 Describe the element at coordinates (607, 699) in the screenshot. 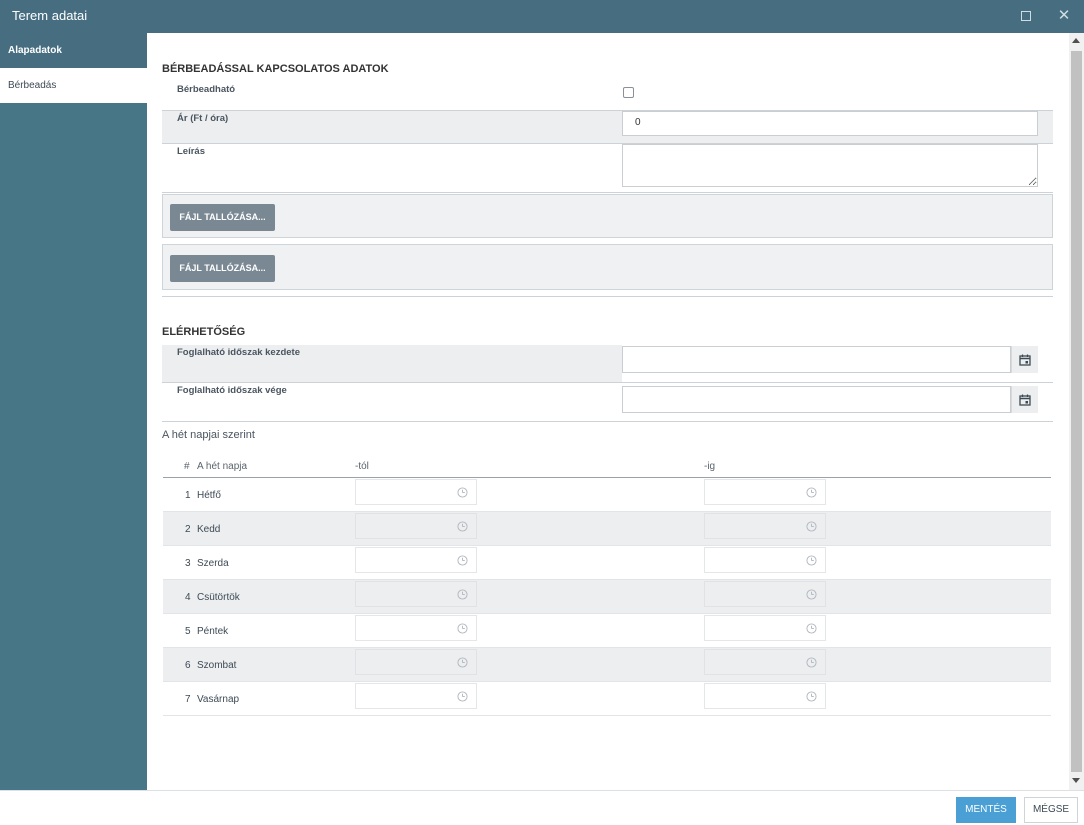

I see `table-row: 7 Vasárnap` at that location.